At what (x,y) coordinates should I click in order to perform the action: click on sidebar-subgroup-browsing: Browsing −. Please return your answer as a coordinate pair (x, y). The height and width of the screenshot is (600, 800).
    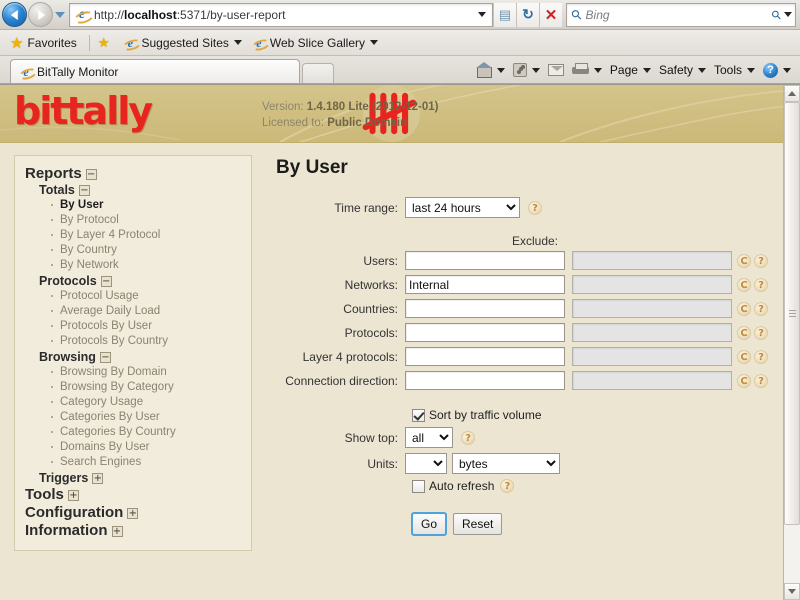
    Looking at the image, I should click on (142, 357).